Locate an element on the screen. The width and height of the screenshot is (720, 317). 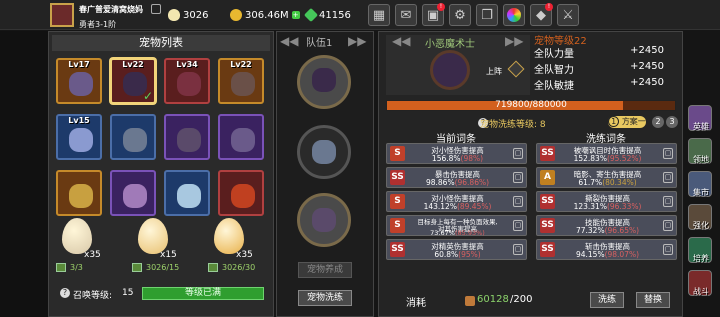
egg-icon is located at coordinates (174, 15).